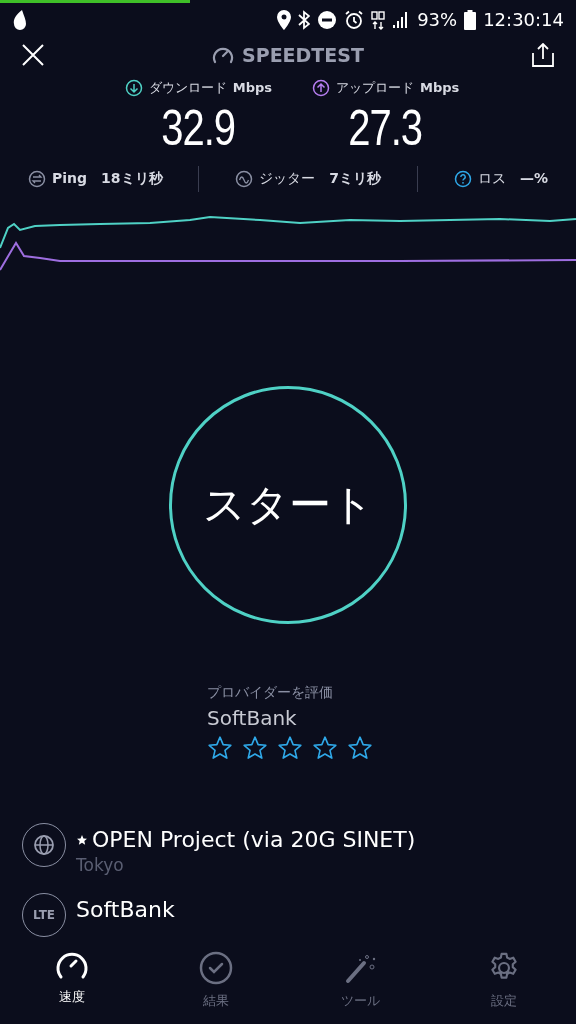 Image resolution: width=576 pixels, height=1024 pixels. What do you see at coordinates (187, 88) in the screenshot?
I see `result-label: ダウンロード` at bounding box center [187, 88].